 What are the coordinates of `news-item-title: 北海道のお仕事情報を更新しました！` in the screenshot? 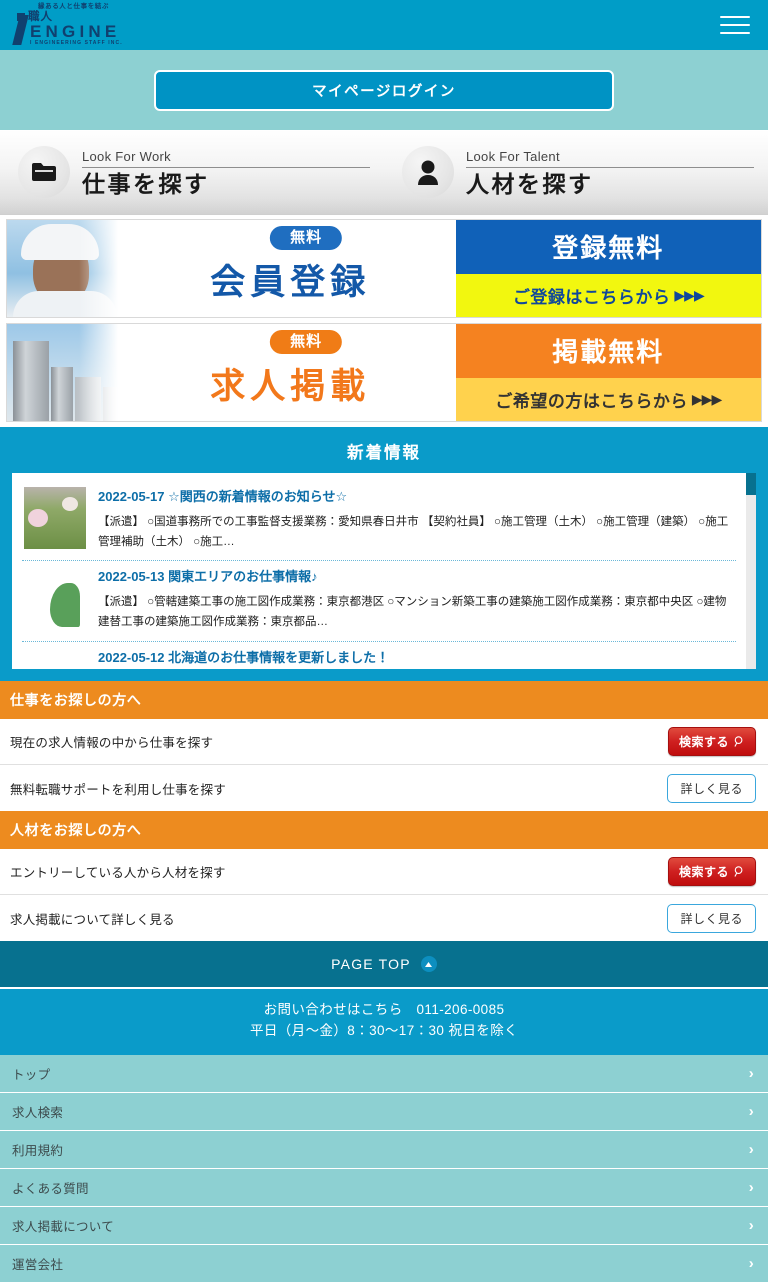 It's located at (279, 657).